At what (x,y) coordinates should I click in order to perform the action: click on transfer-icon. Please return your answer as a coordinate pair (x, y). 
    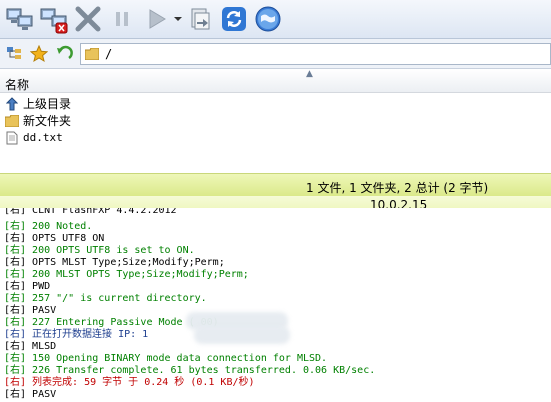
    Looking at the image, I should click on (200, 19).